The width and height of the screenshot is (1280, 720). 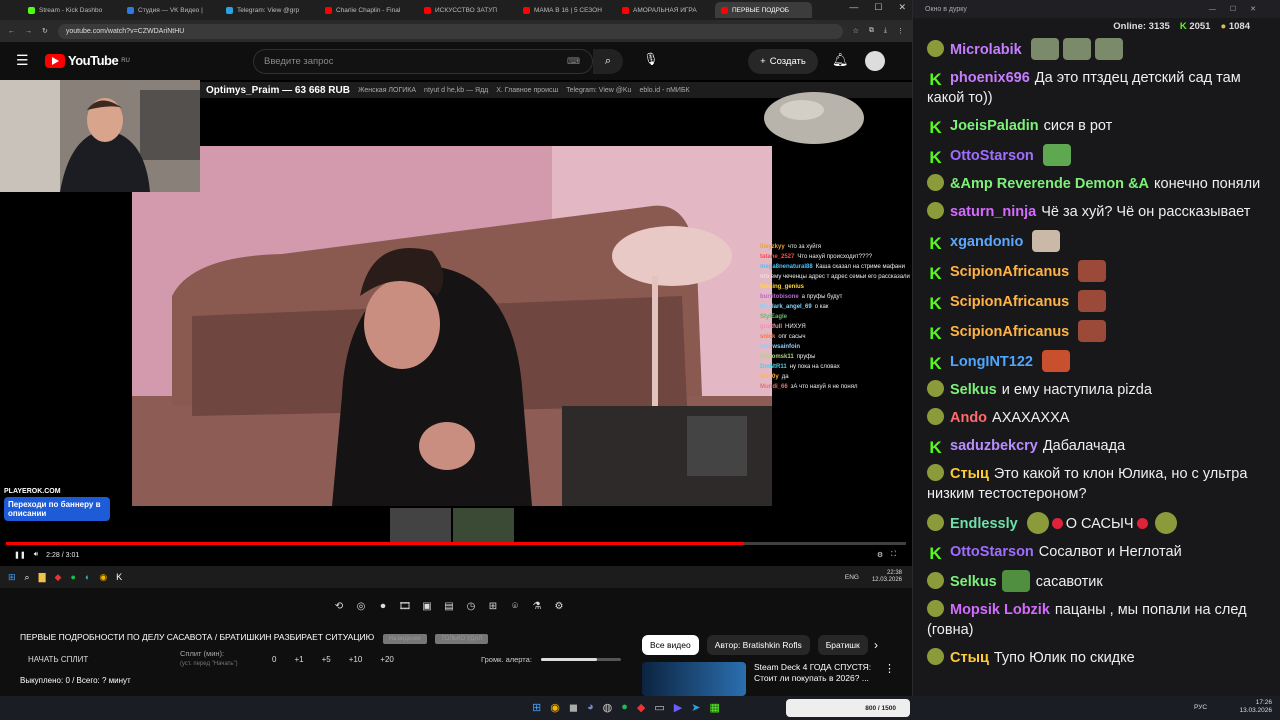 I want to click on pip-icon: ▣, so click(x=427, y=606).